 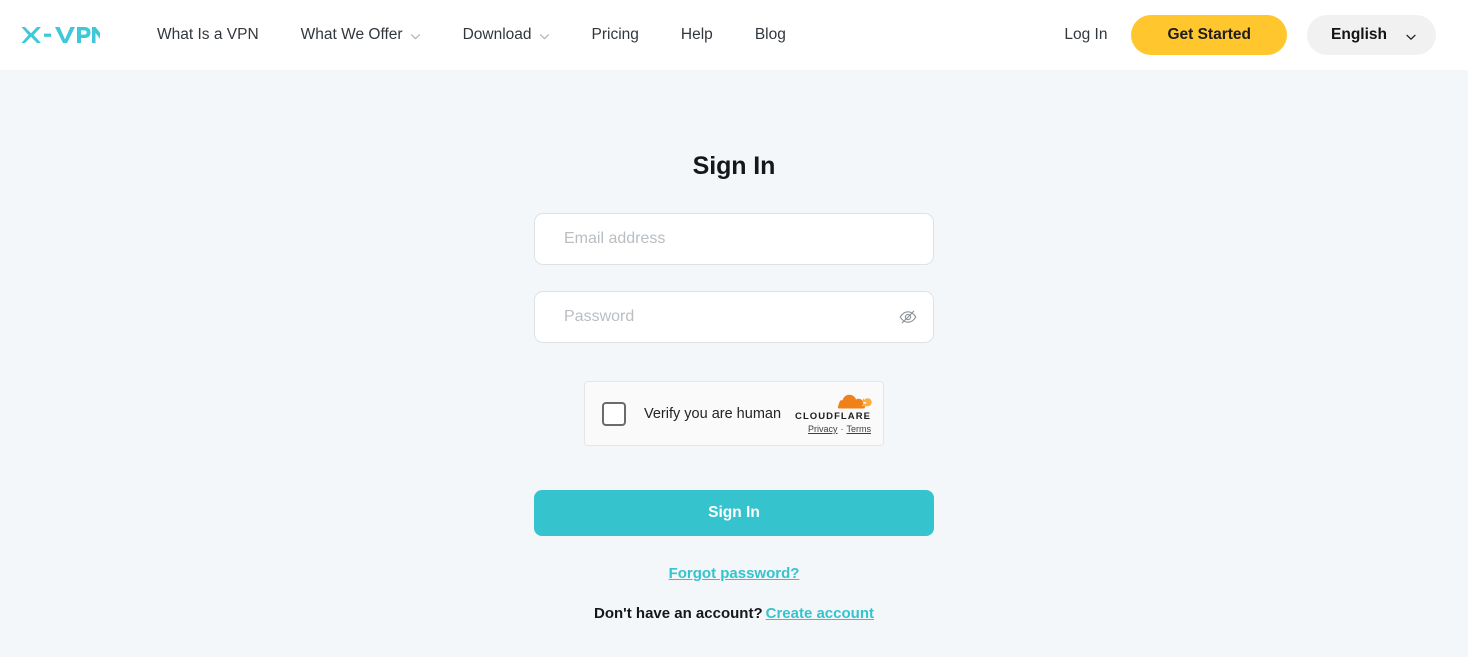 I want to click on sign-in-button: Sign In, so click(x=734, y=513).